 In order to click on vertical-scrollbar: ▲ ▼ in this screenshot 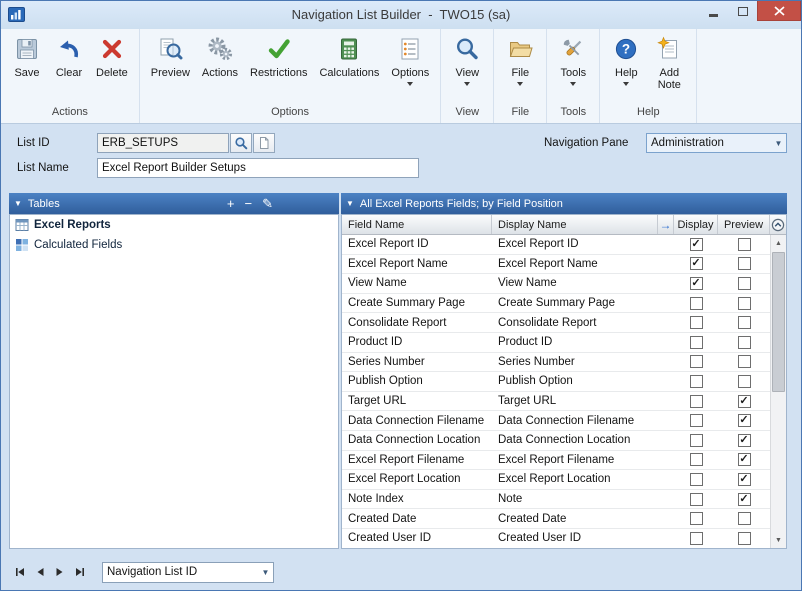, I will do `click(778, 391)`.